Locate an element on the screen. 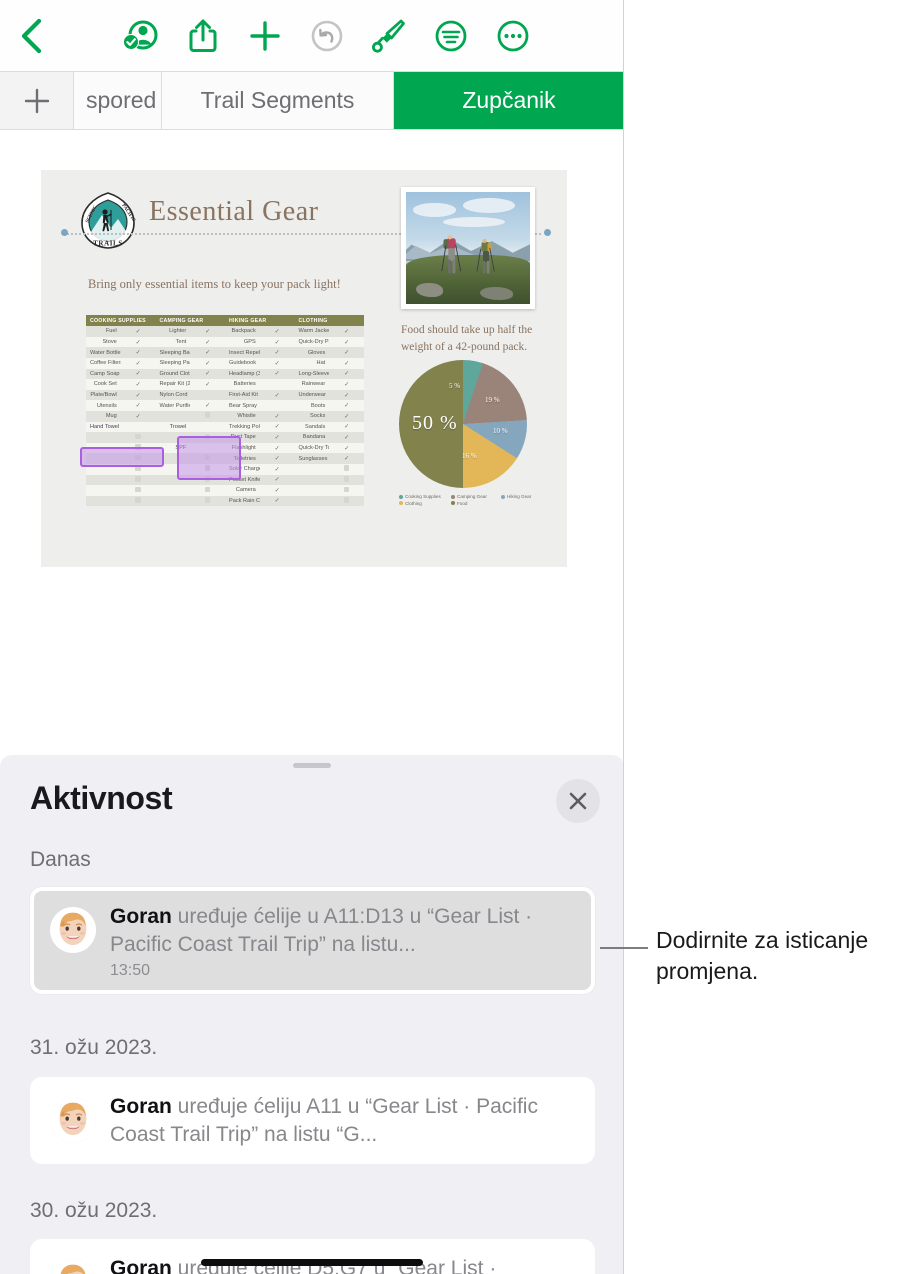 The height and width of the screenshot is (1274, 915). table-cell-camping: Nylon Cord is located at coordinates (173, 395).